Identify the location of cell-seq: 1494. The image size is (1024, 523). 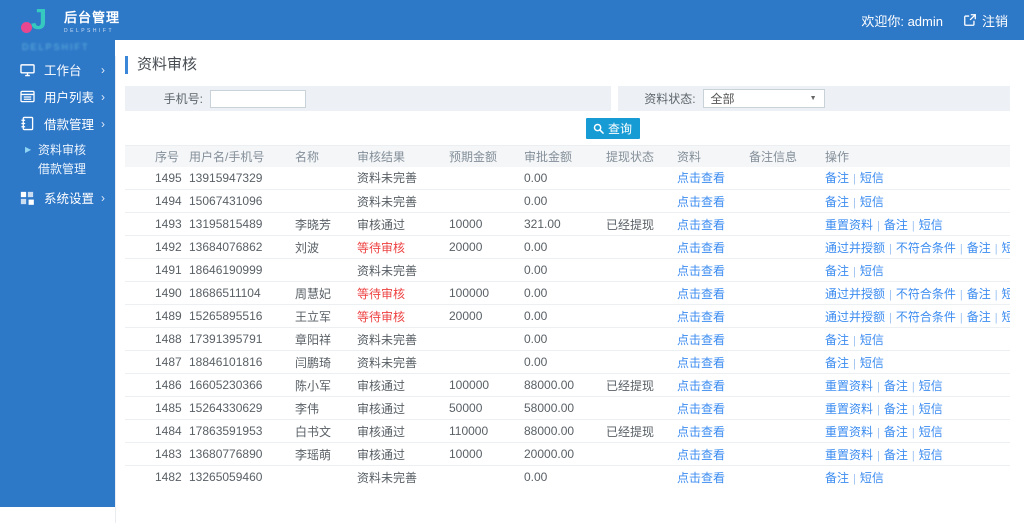
(155, 201).